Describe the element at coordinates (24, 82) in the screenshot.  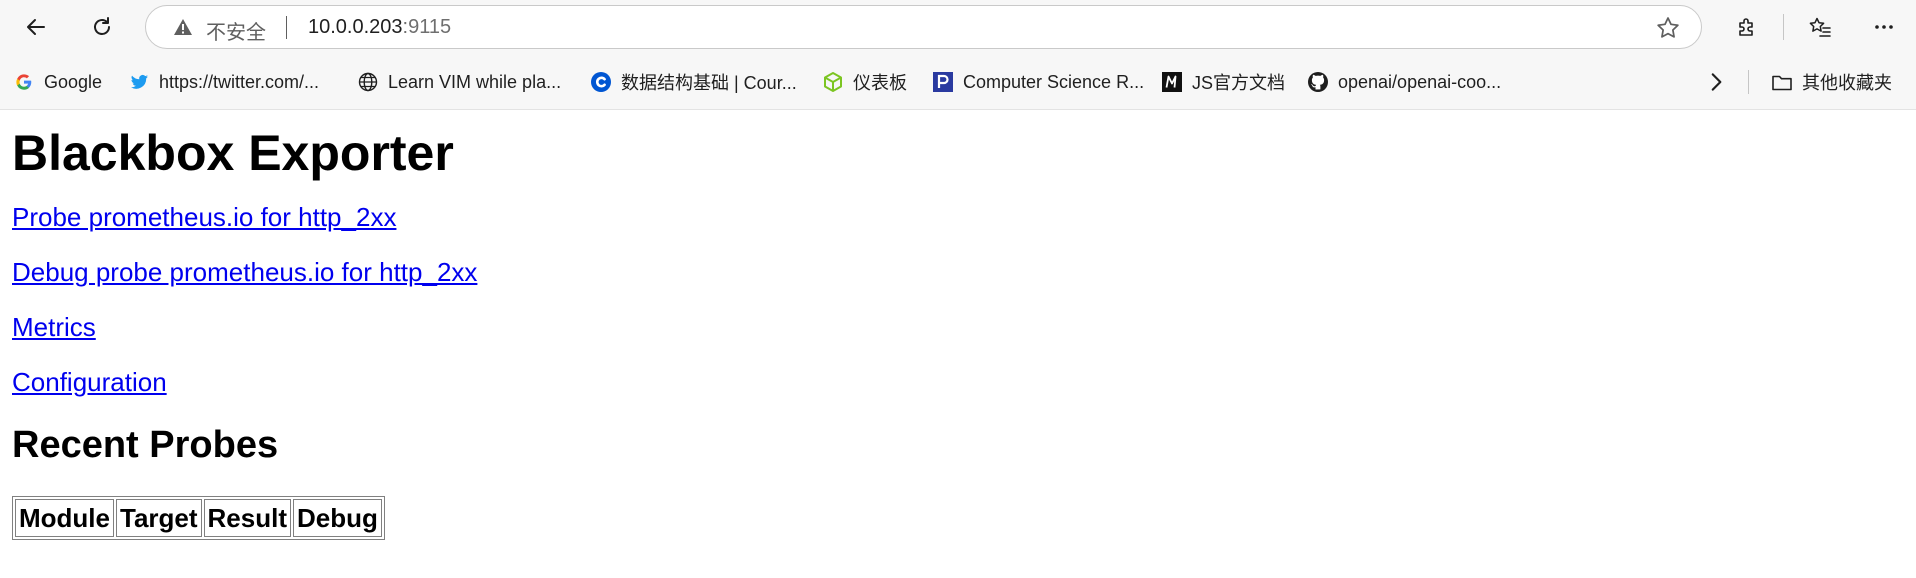
I see `google-icon` at that location.